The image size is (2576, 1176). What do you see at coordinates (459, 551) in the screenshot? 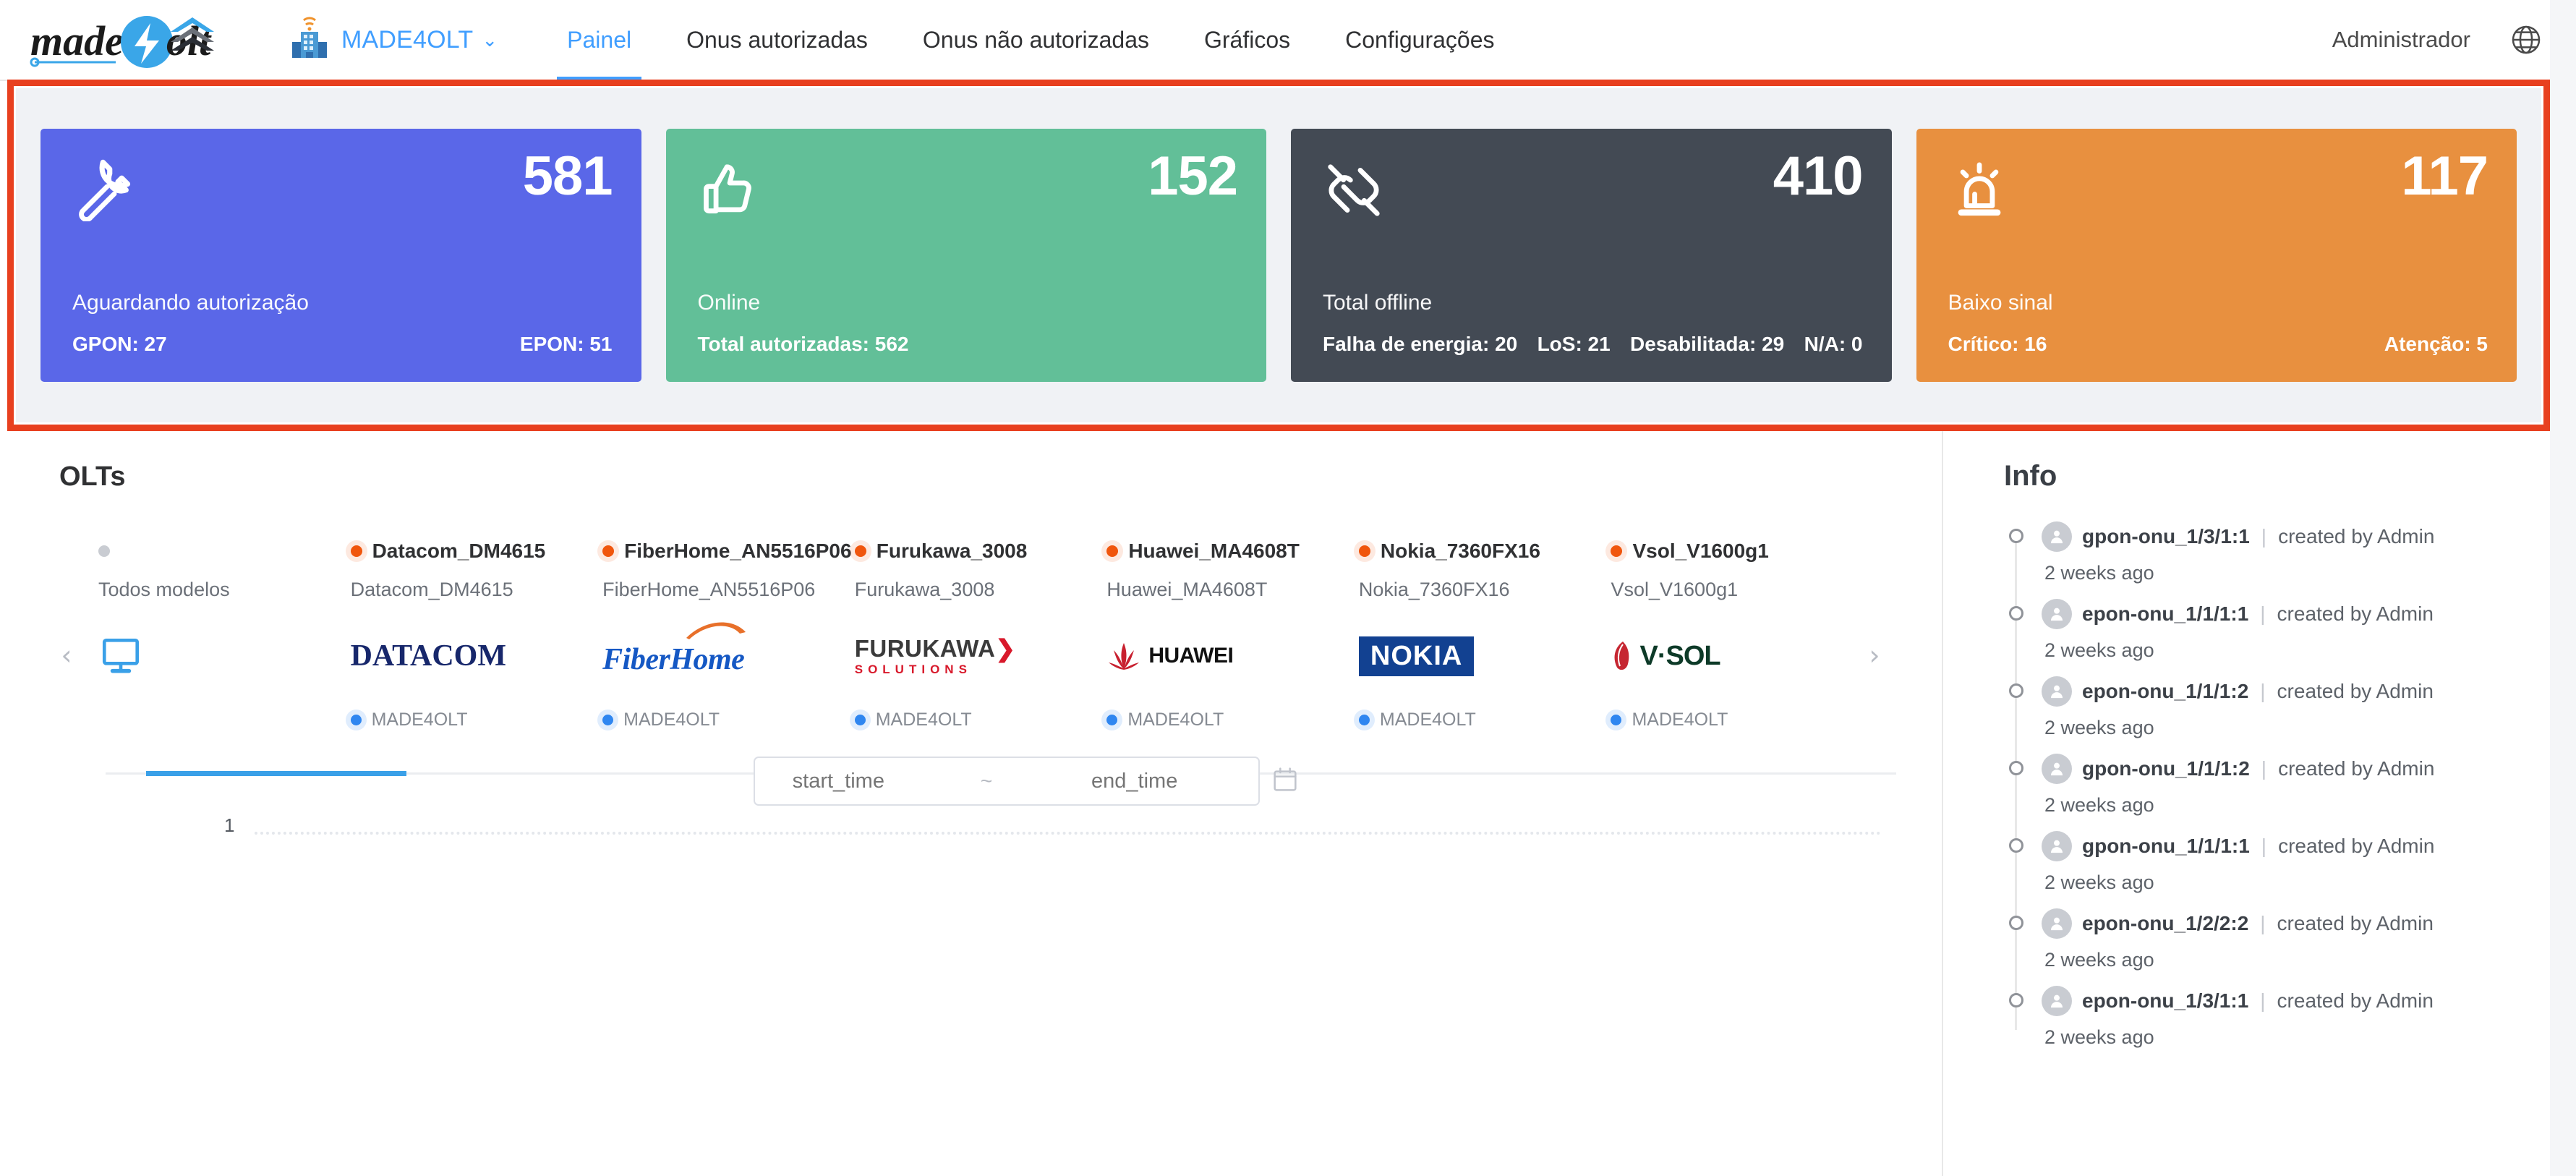
I see `olt-card-name: Datacom_DM4615` at bounding box center [459, 551].